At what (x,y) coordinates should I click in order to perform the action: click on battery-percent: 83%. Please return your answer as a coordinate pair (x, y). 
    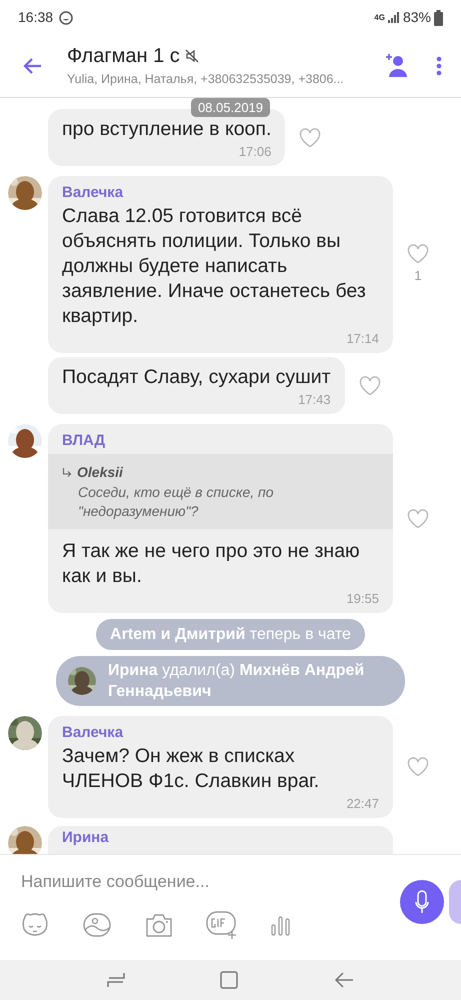
    Looking at the image, I should click on (416, 17).